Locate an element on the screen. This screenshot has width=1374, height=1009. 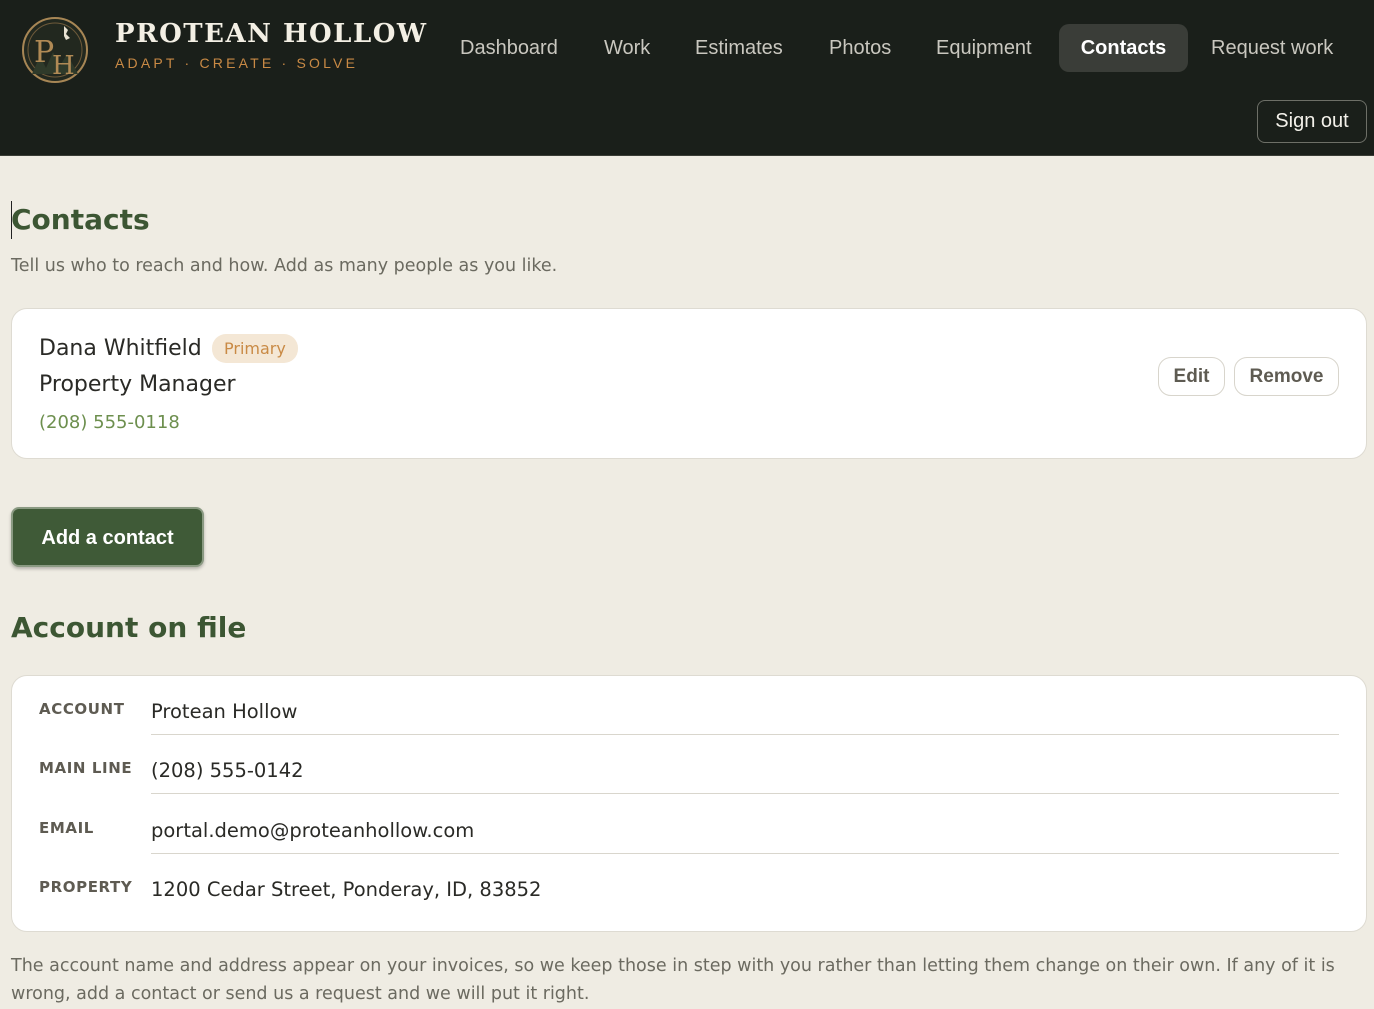
sign-out-button: Sign out is located at coordinates (1312, 121).